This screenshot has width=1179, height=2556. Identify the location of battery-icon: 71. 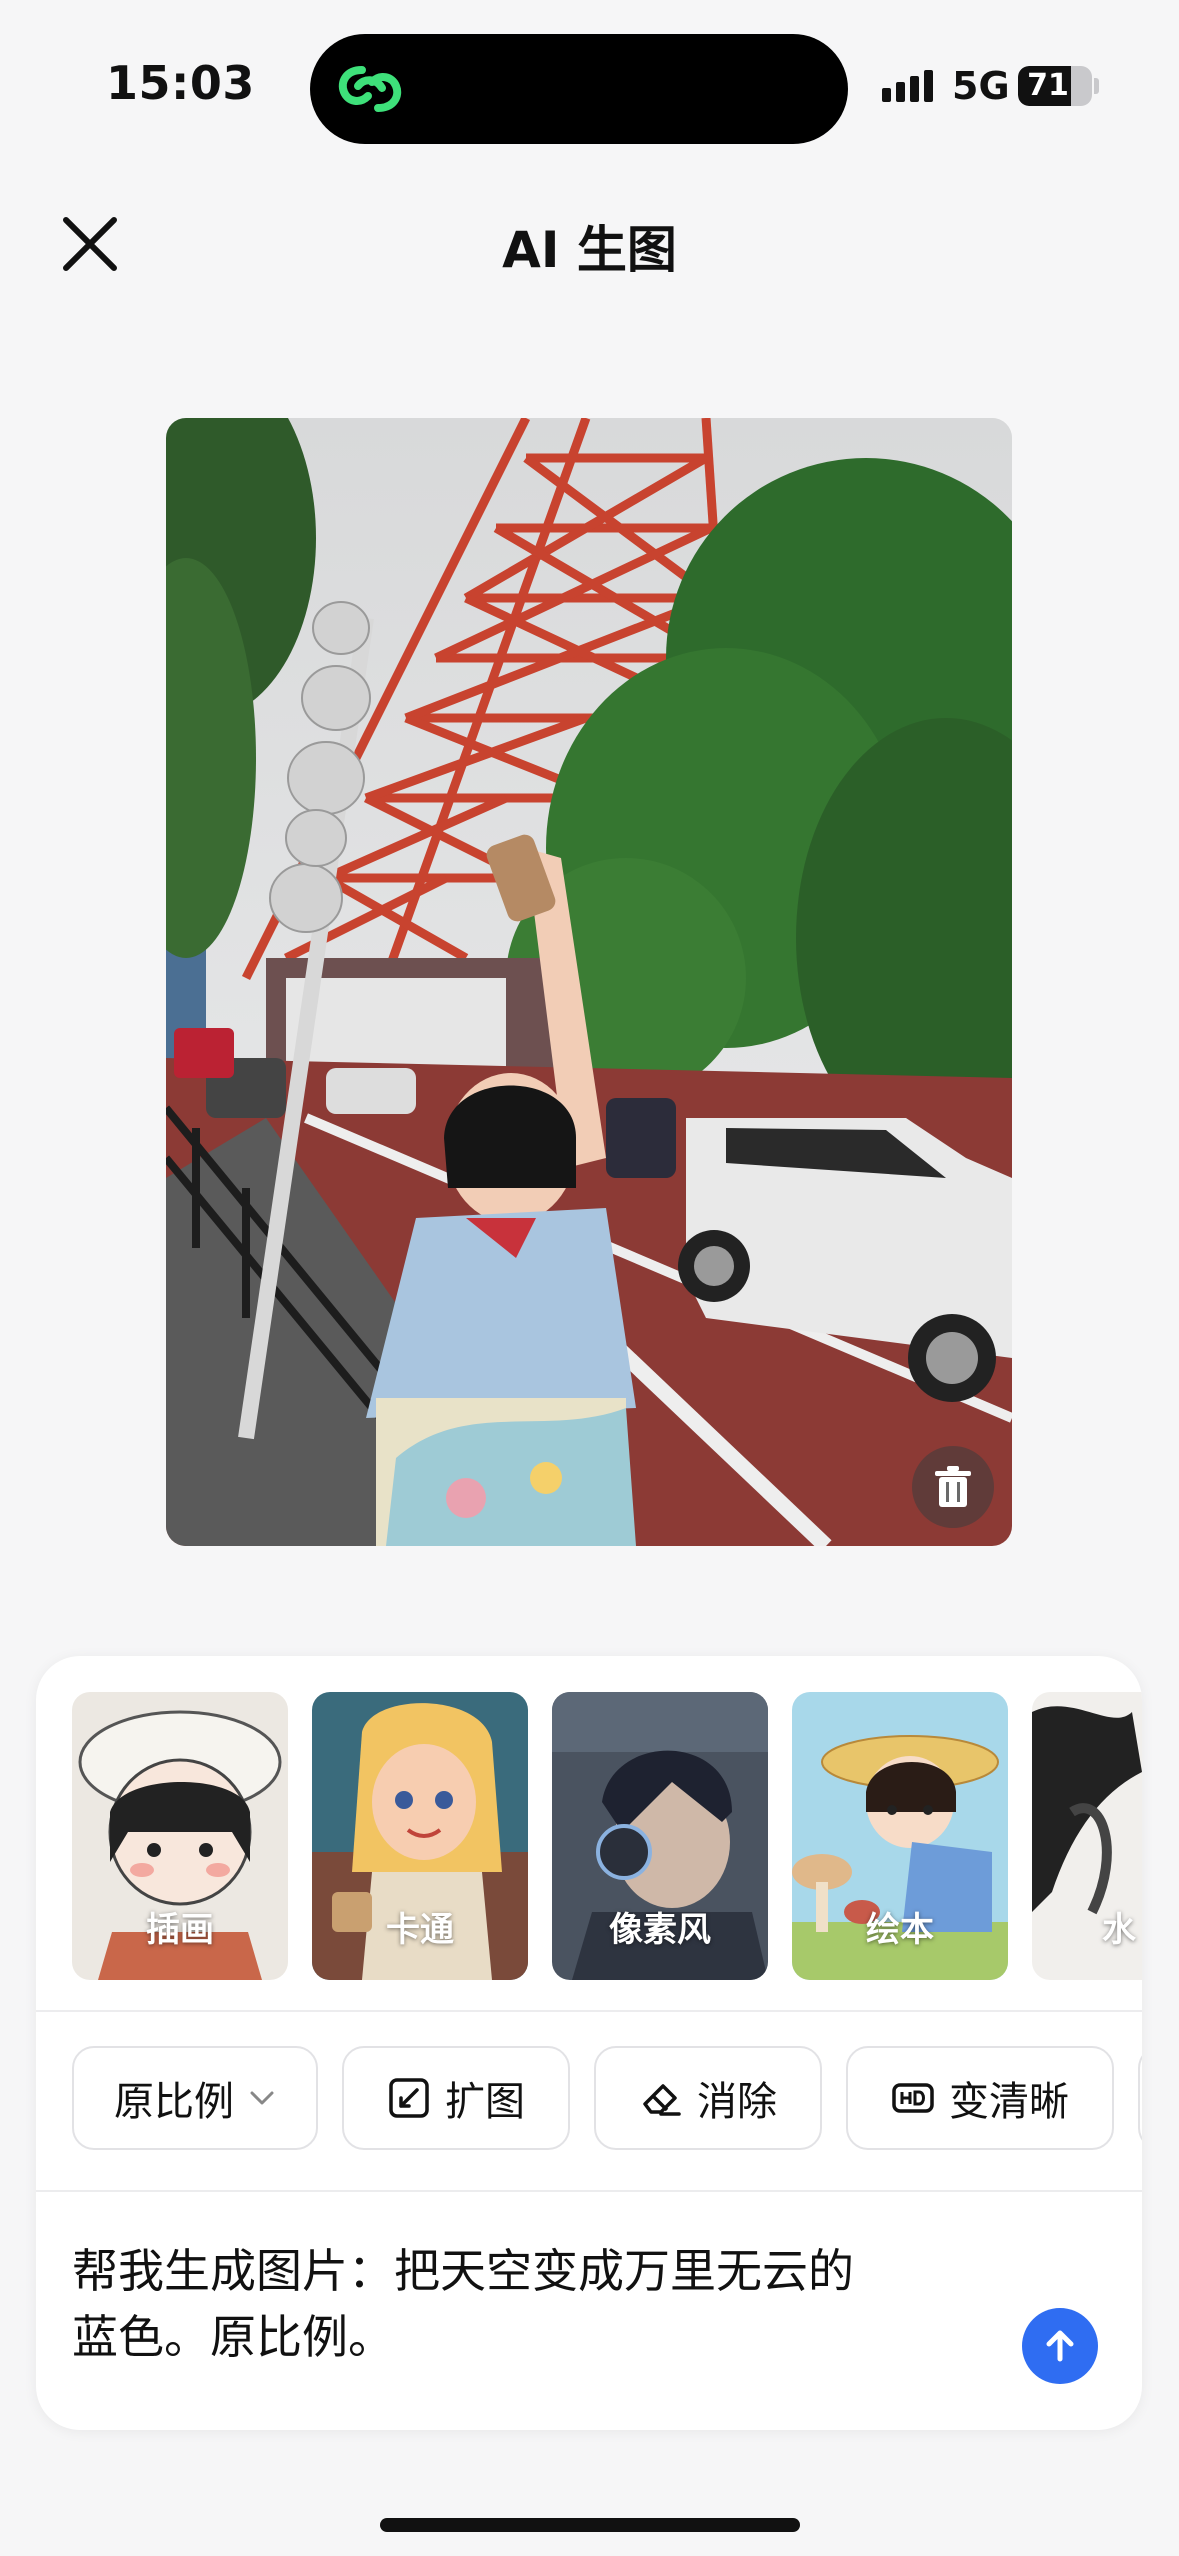
(1055, 86).